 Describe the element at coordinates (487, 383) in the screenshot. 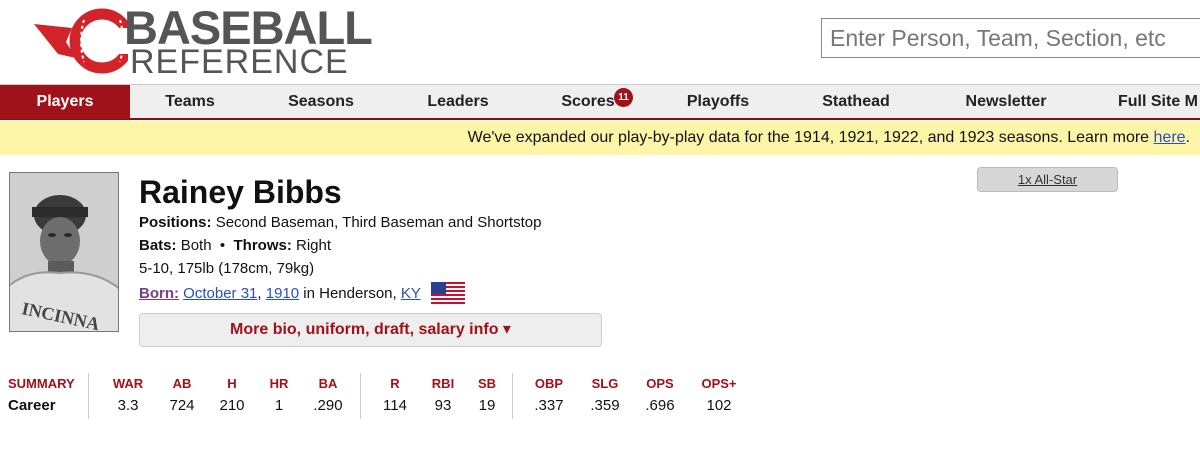

I see `stat-header-sb: SB` at that location.